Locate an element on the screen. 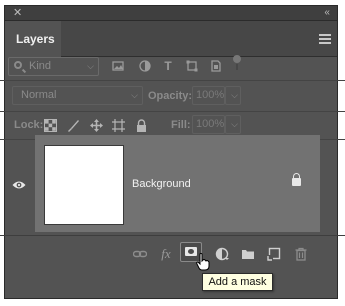 The height and width of the screenshot is (306, 345). adjustment-layer-filter-icon is located at coordinates (145, 66).